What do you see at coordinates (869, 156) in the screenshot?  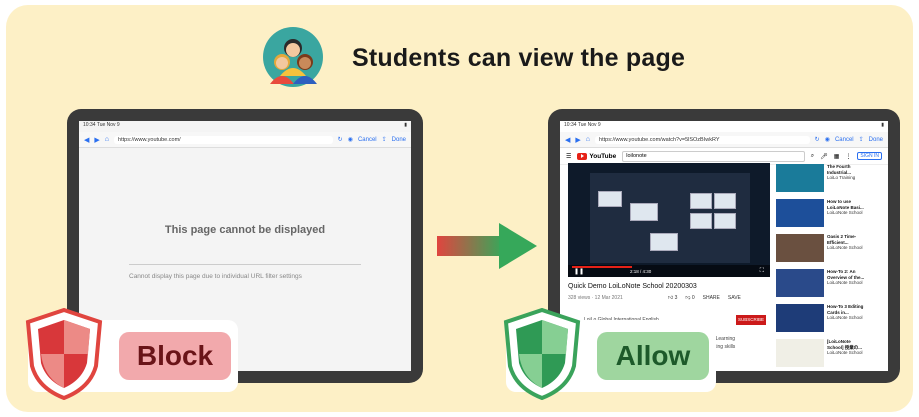 I see `sign-in-button: SIGN IN` at bounding box center [869, 156].